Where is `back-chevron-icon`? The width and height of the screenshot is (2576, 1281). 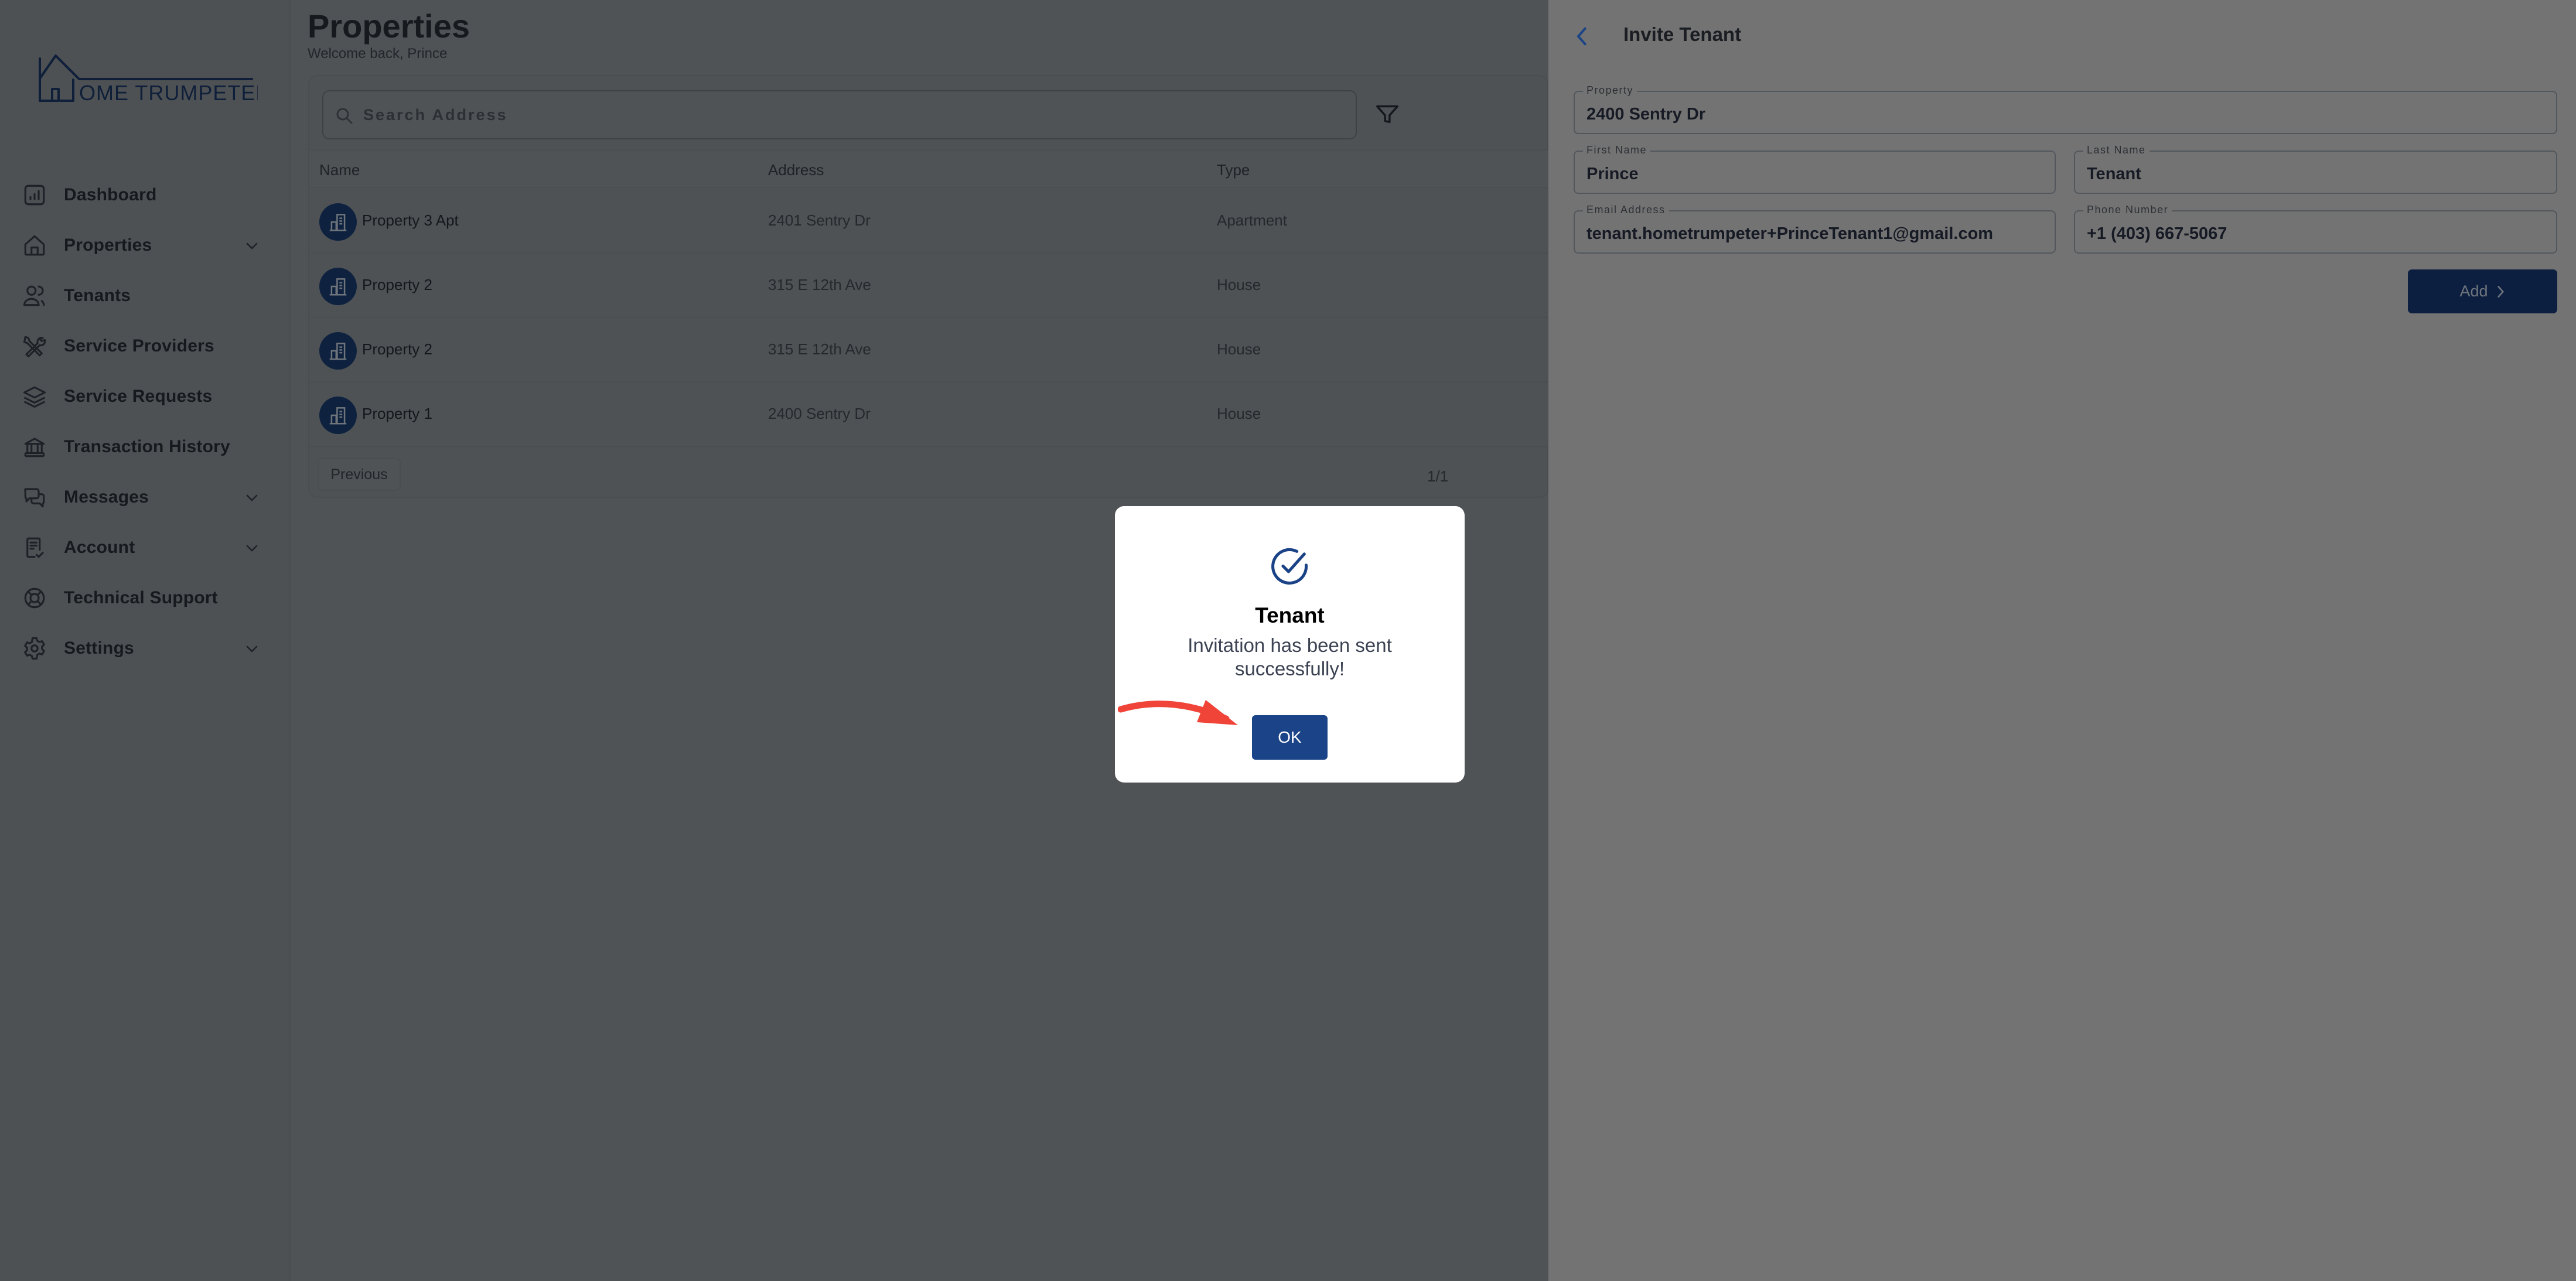 back-chevron-icon is located at coordinates (1581, 36).